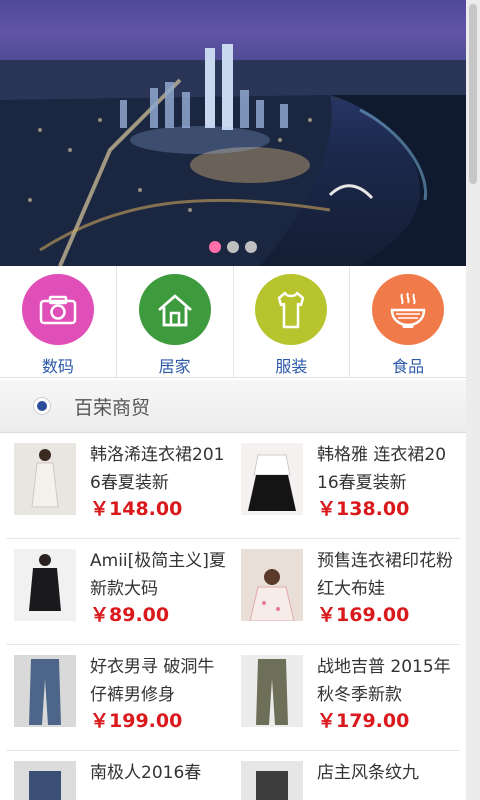 The width and height of the screenshot is (480, 800). What do you see at coordinates (363, 509) in the screenshot?
I see `product-price: ￥138.00` at bounding box center [363, 509].